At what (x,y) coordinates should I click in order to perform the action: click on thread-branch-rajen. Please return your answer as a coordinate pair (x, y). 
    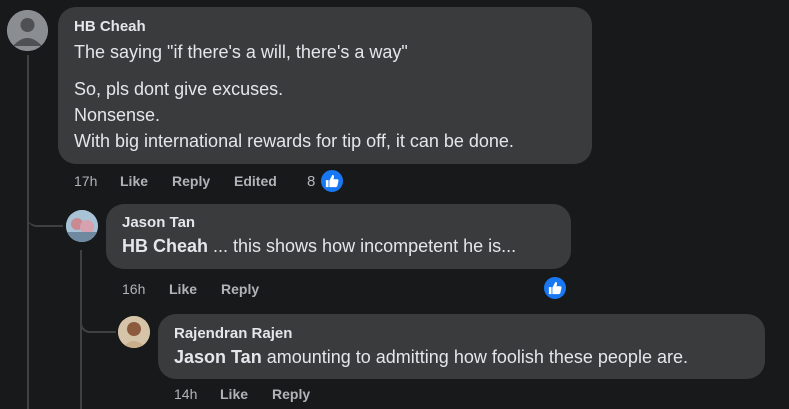
    Looking at the image, I should click on (98, 319).